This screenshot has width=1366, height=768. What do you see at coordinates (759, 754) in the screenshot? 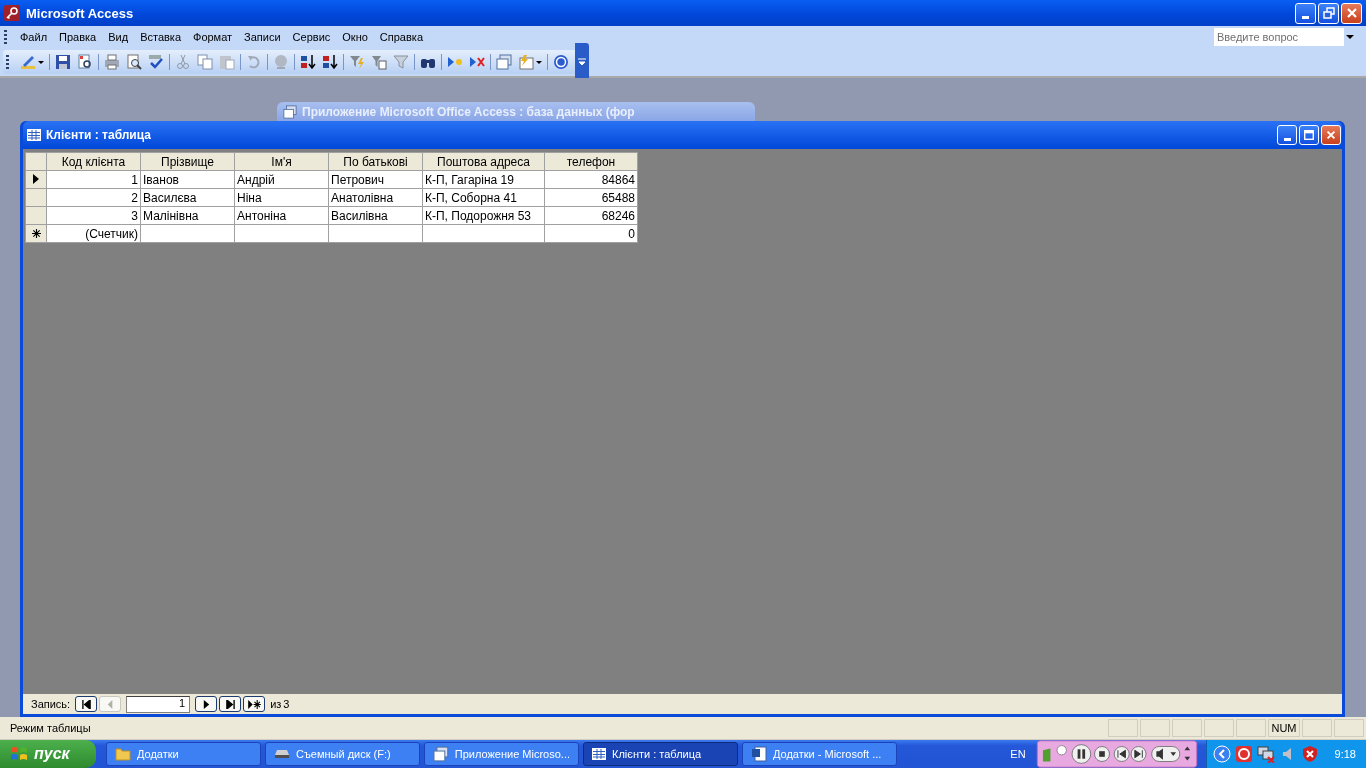
I see `document-icon` at bounding box center [759, 754].